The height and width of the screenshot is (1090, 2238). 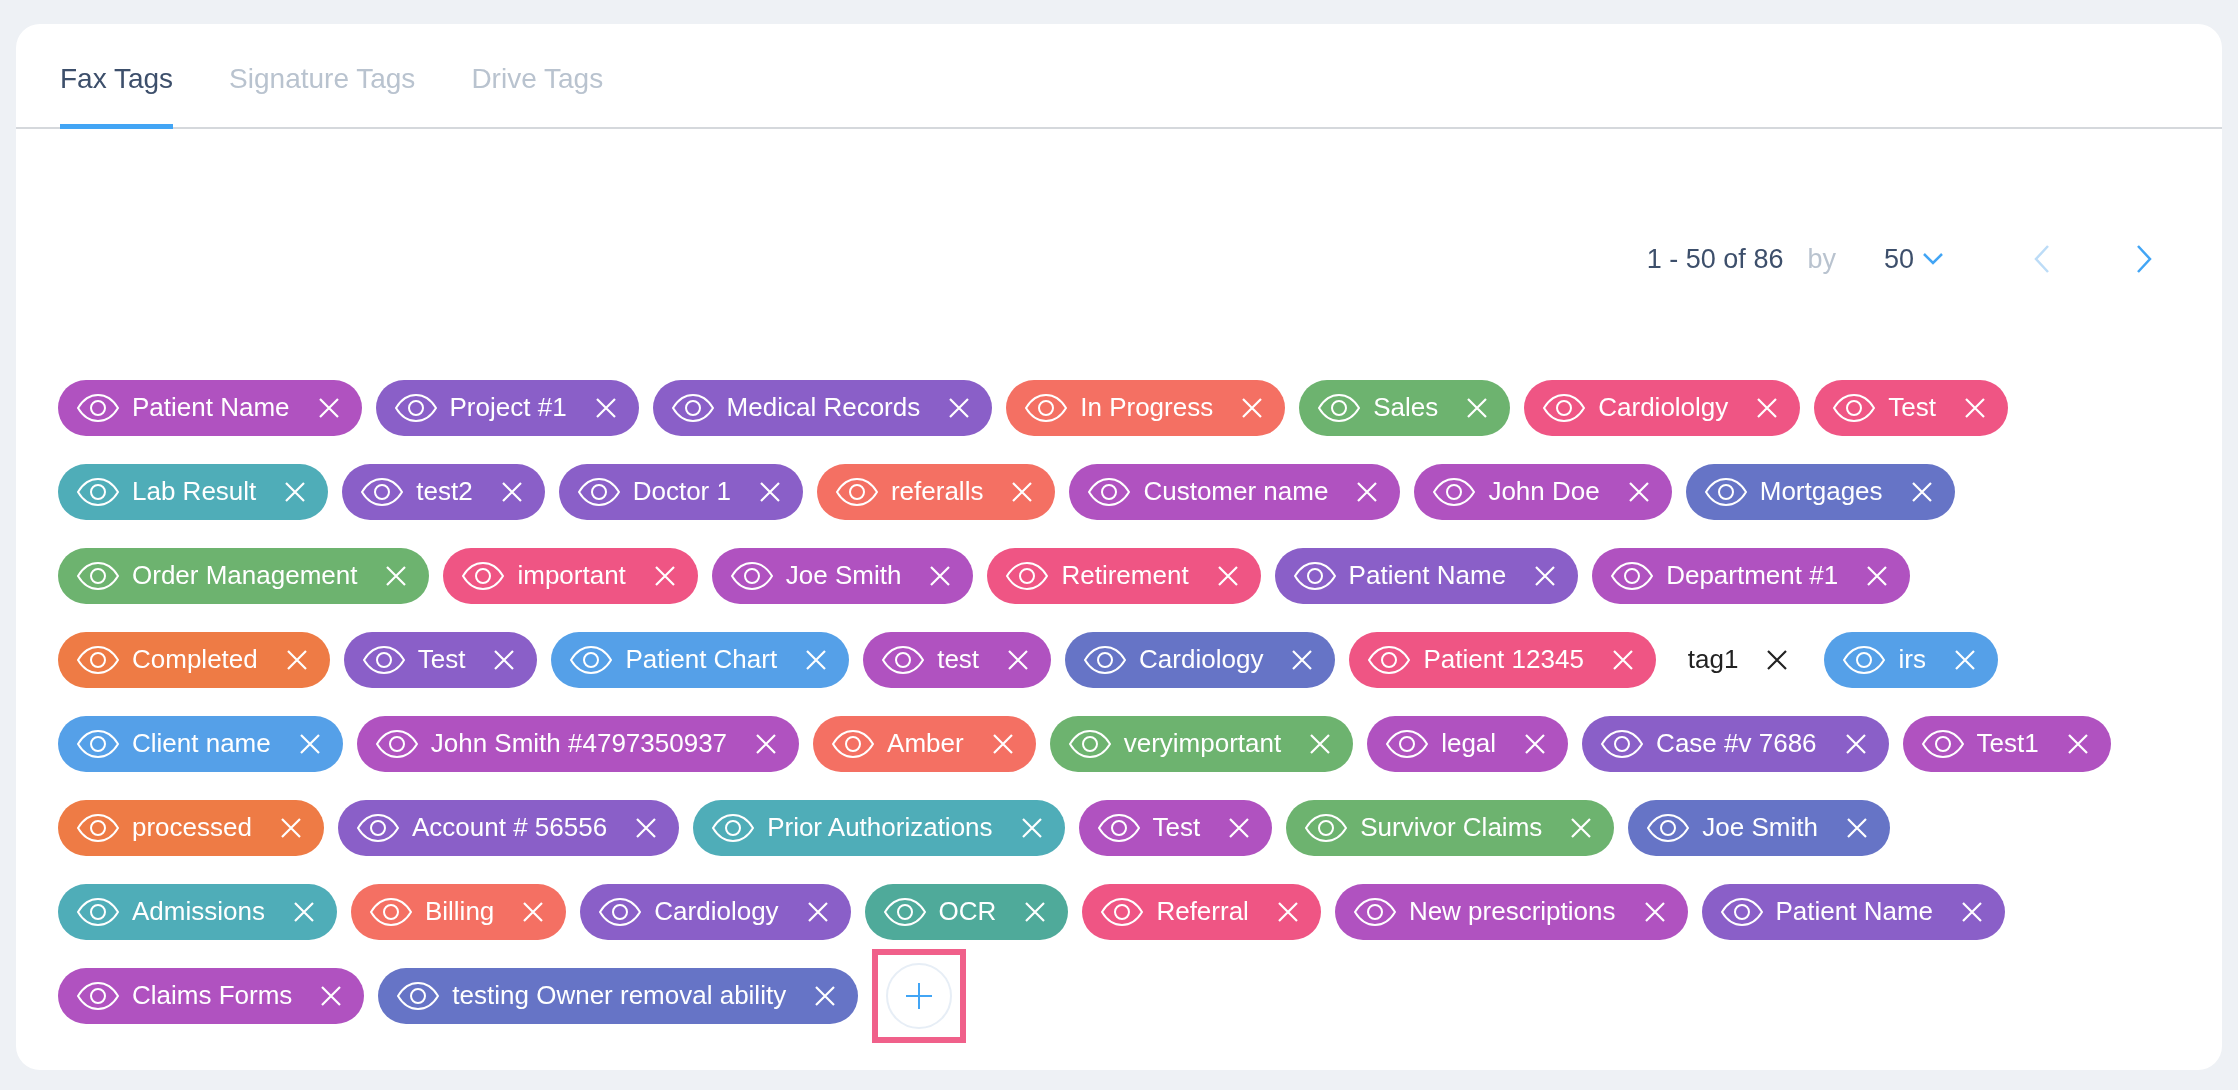 What do you see at coordinates (117, 76) in the screenshot?
I see `tab: Fax Tags` at bounding box center [117, 76].